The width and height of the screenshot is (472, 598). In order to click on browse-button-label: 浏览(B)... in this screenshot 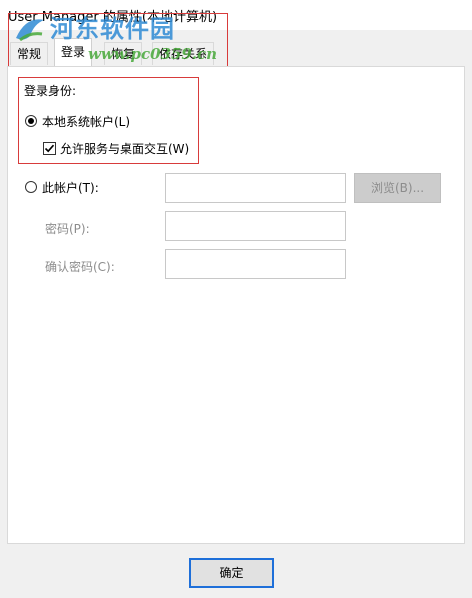, I will do `click(397, 188)`.